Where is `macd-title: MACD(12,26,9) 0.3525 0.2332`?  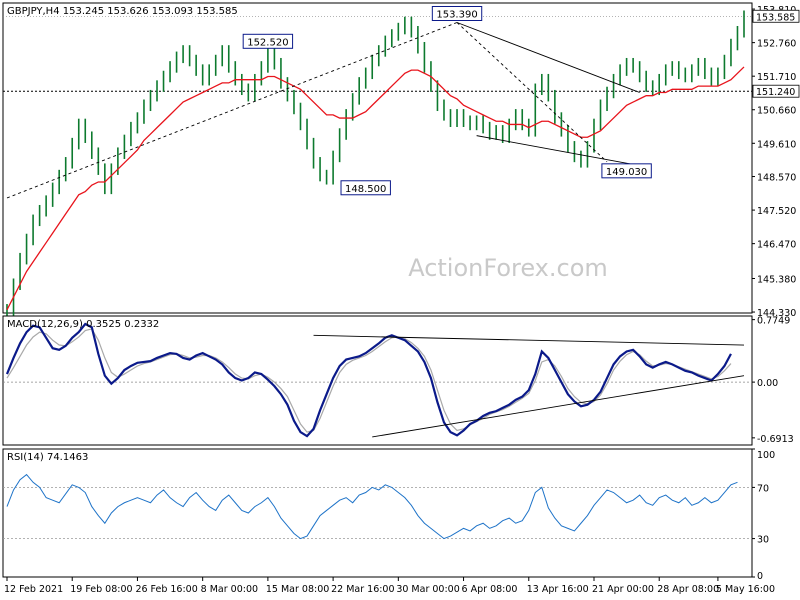 macd-title: MACD(12,26,9) 0.3525 0.2332 is located at coordinates (83, 324).